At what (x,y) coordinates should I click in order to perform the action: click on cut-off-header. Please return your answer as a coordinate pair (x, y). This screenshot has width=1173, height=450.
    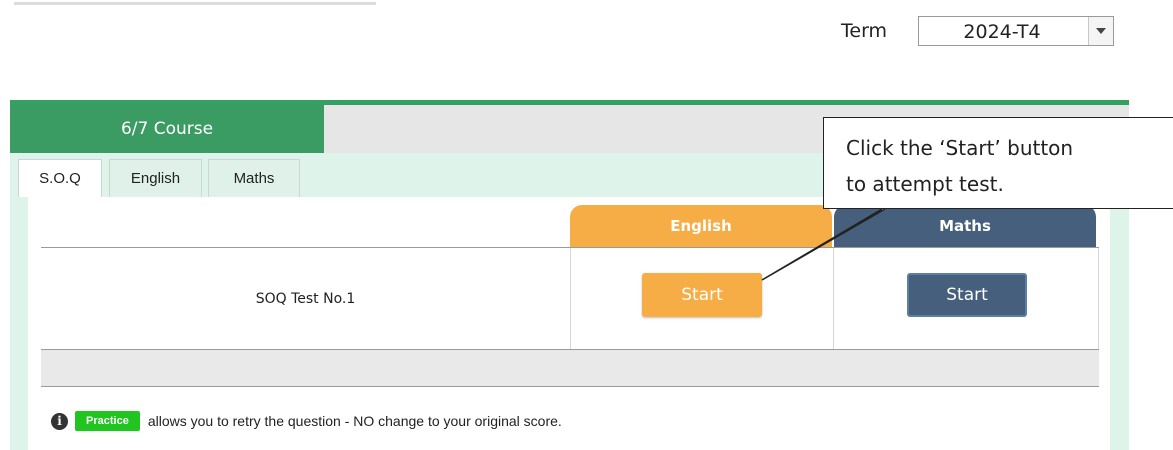
    Looking at the image, I should click on (195, 2).